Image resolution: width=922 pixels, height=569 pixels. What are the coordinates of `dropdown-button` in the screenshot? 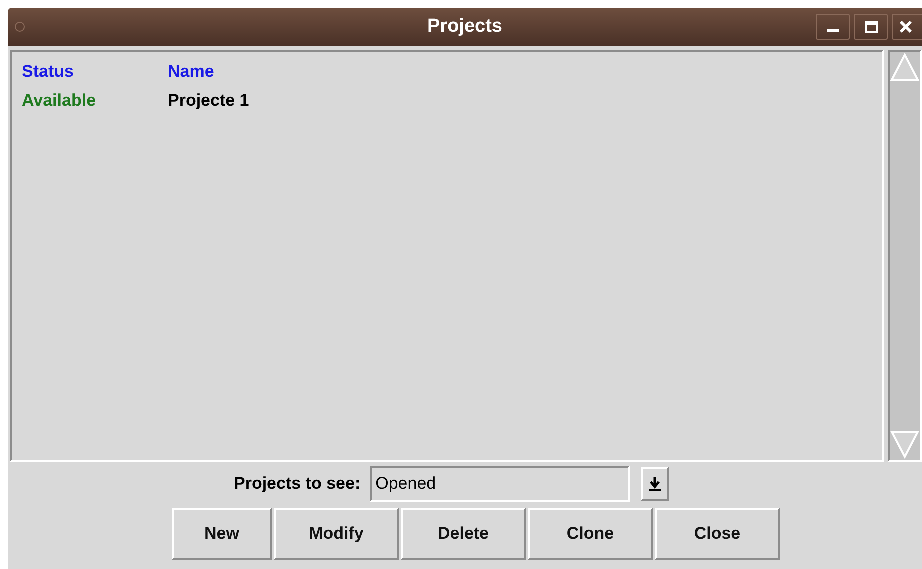 It's located at (654, 484).